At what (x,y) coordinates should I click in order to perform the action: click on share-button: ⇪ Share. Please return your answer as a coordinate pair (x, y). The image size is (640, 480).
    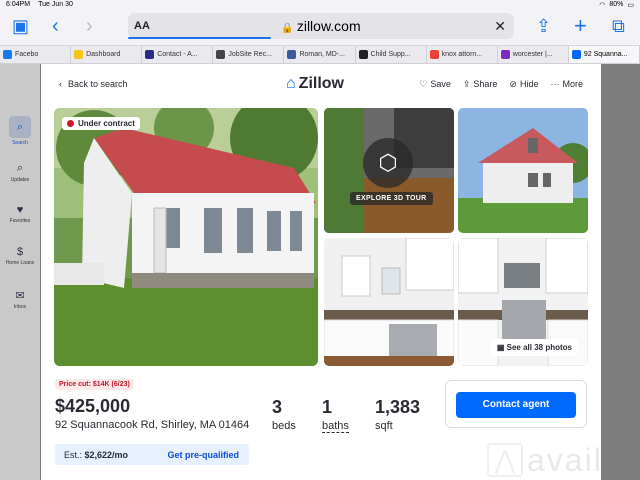
    Looking at the image, I should click on (480, 84).